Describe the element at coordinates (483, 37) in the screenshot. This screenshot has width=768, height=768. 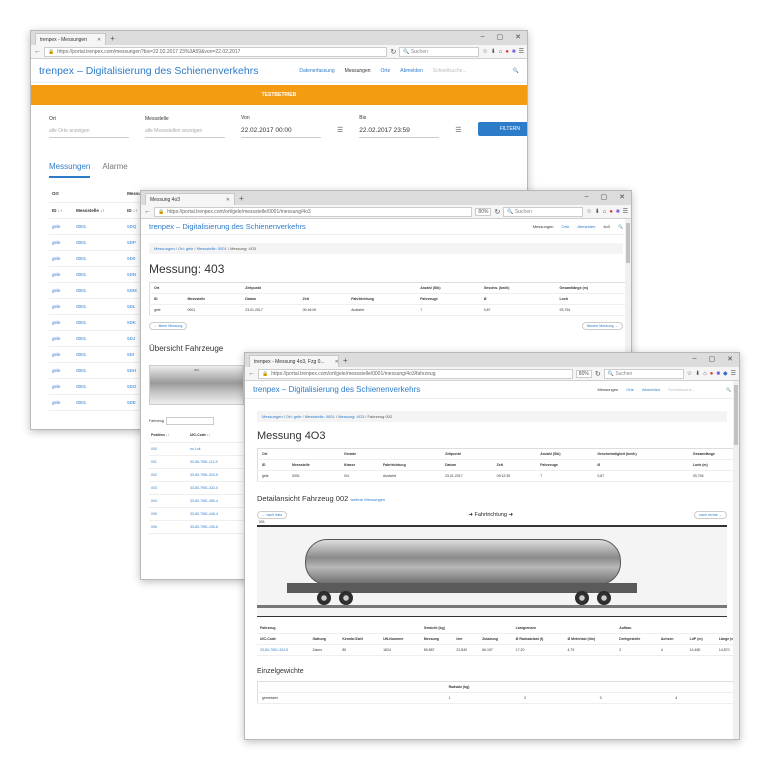
I see `minimize-icon: –` at that location.